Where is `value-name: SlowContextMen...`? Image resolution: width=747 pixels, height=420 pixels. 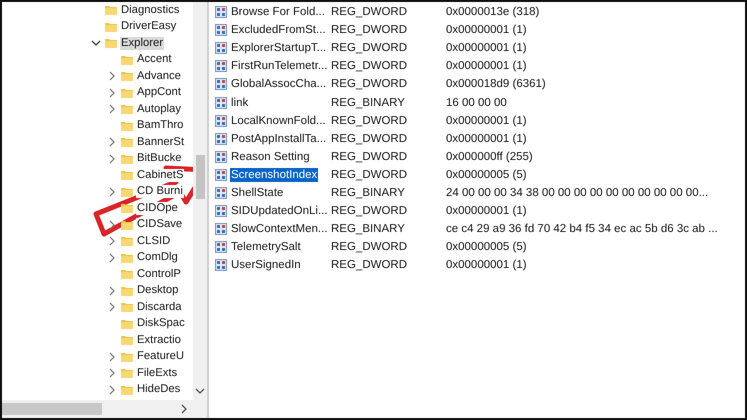 value-name: SlowContextMen... is located at coordinates (279, 229).